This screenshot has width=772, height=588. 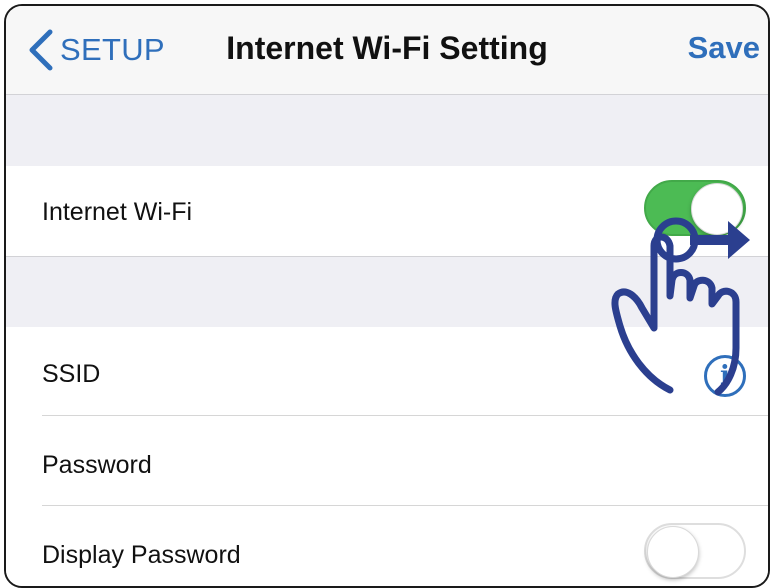 I want to click on ssid-label: SSID, so click(x=71, y=374).